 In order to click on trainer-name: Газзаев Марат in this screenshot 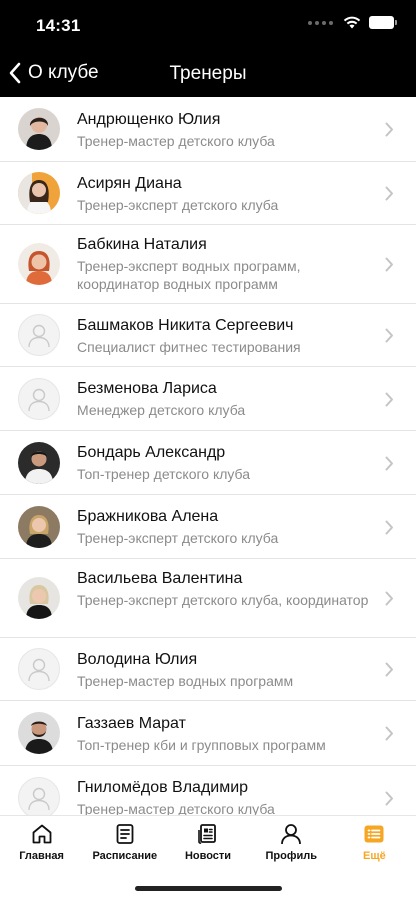, I will do `click(131, 723)`.